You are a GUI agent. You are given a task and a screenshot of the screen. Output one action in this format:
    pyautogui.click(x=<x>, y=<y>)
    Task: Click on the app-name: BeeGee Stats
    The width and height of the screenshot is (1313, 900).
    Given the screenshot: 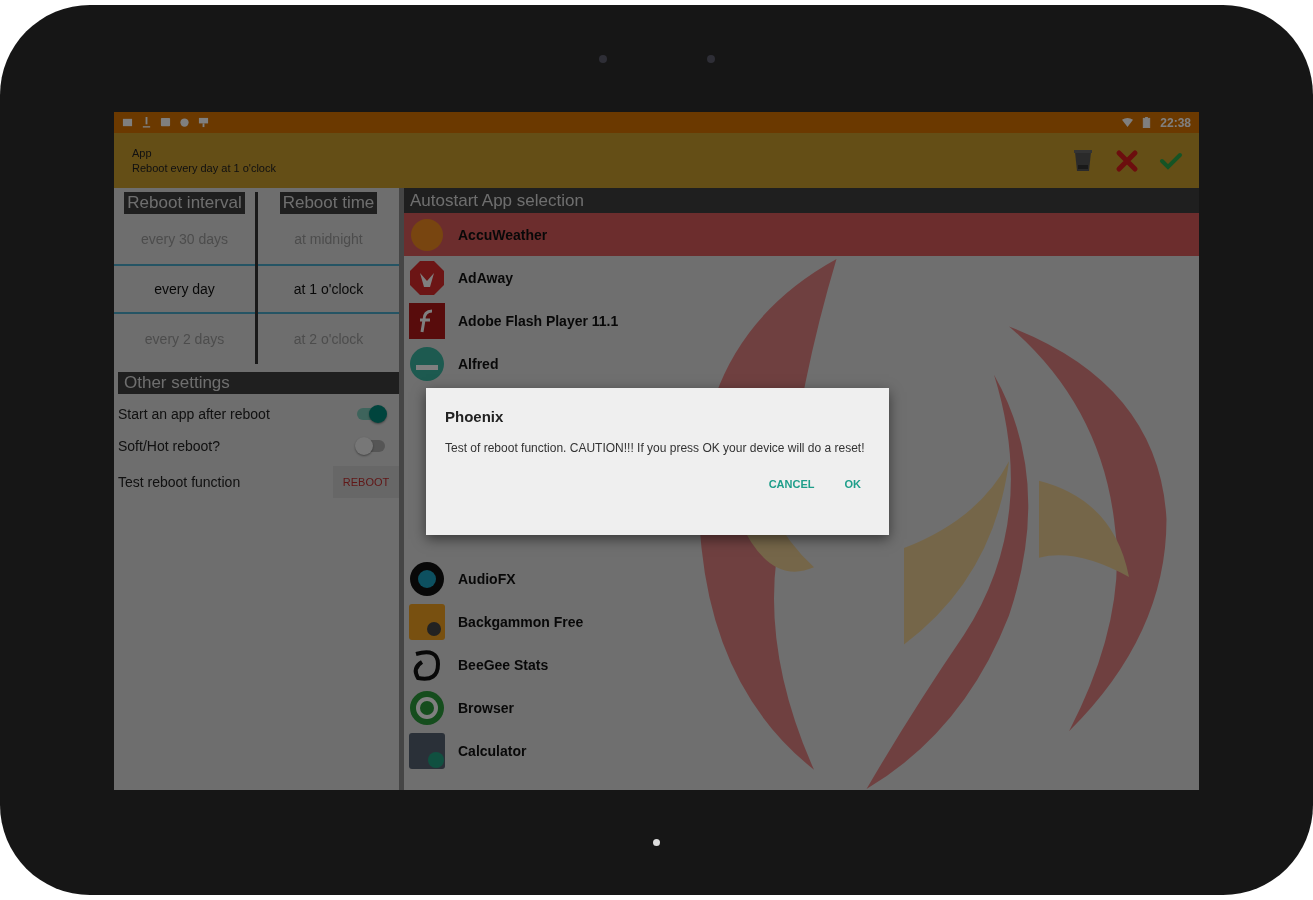 What is the action you would take?
    pyautogui.click(x=503, y=664)
    